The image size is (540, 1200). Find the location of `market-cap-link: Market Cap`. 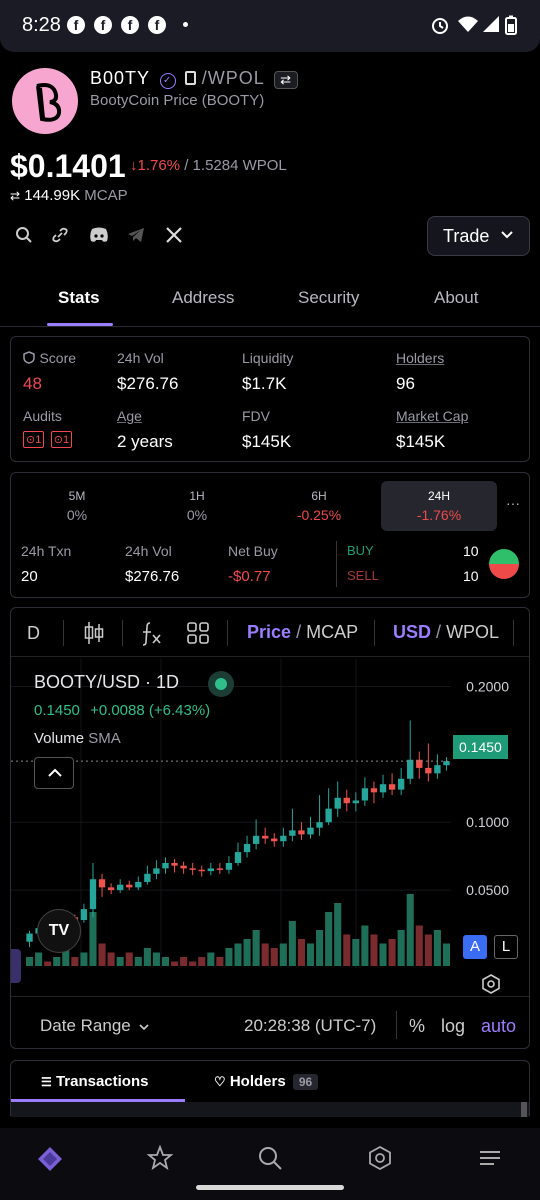

market-cap-link: Market Cap is located at coordinates (432, 416).